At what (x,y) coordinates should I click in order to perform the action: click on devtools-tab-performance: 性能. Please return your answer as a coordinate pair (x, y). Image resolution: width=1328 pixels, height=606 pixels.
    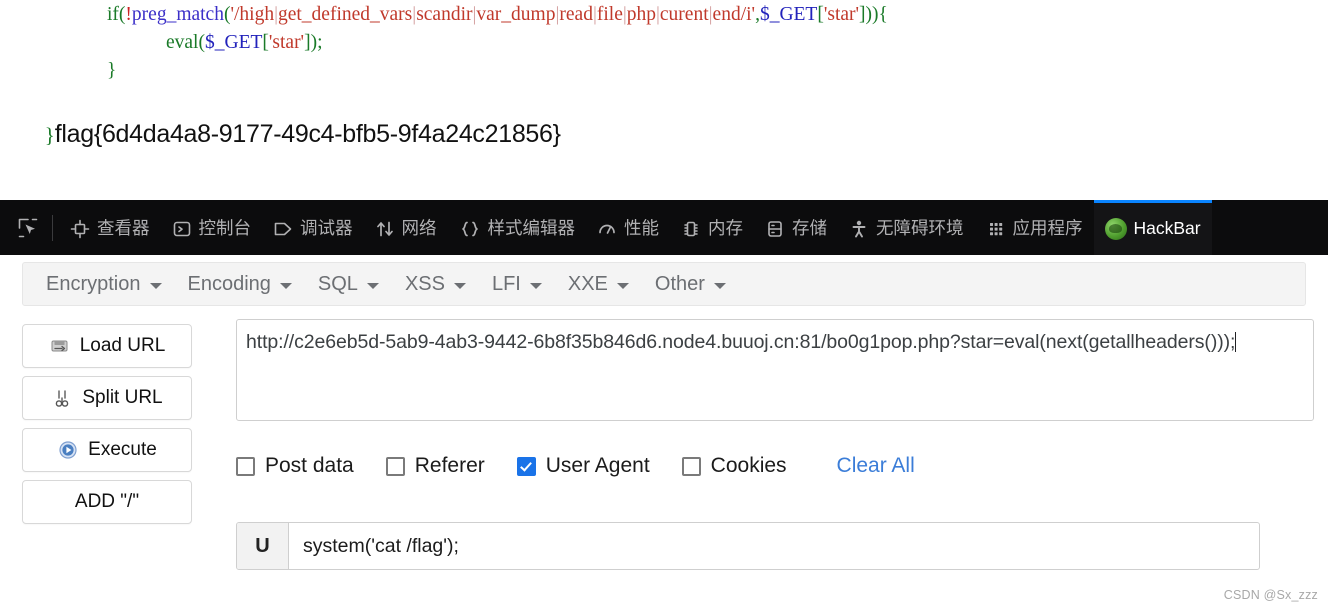
    Looking at the image, I should click on (628, 227).